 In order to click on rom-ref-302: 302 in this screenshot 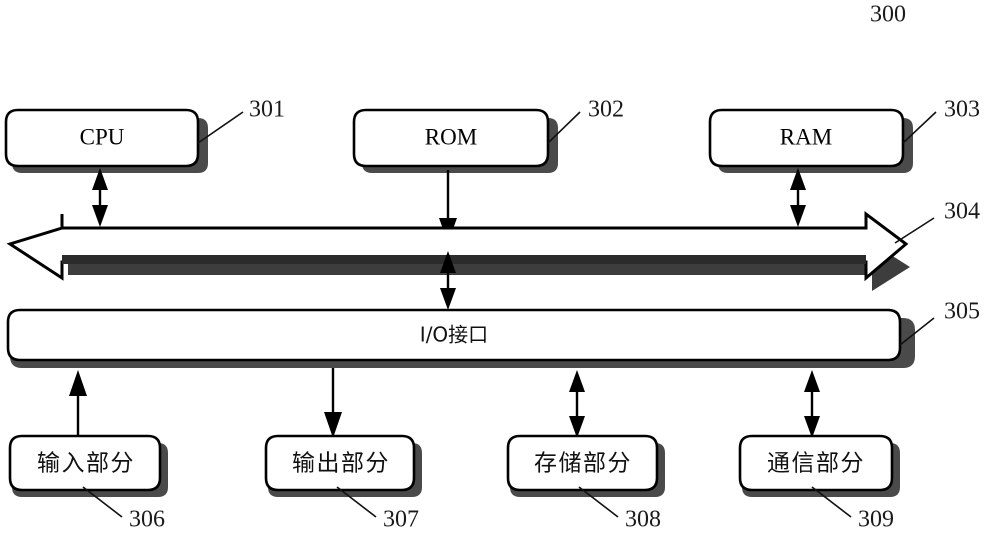, I will do `click(606, 110)`.